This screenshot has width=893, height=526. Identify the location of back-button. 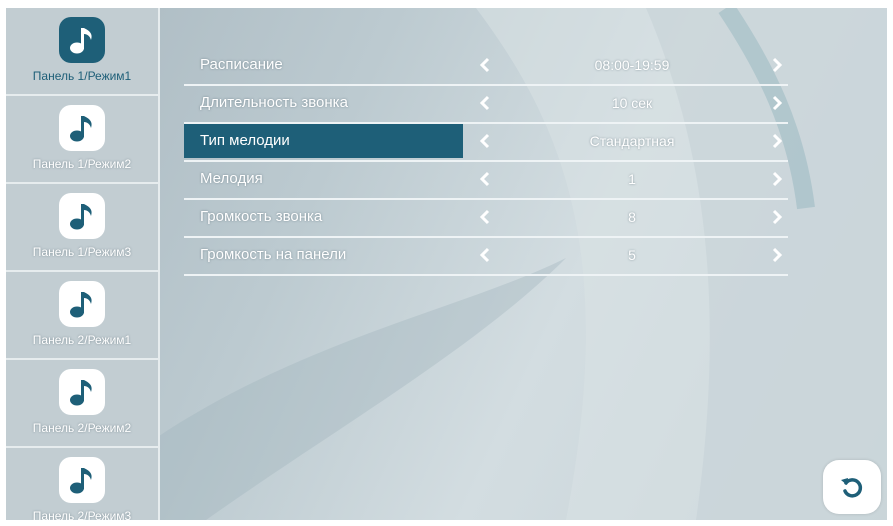
(852, 487).